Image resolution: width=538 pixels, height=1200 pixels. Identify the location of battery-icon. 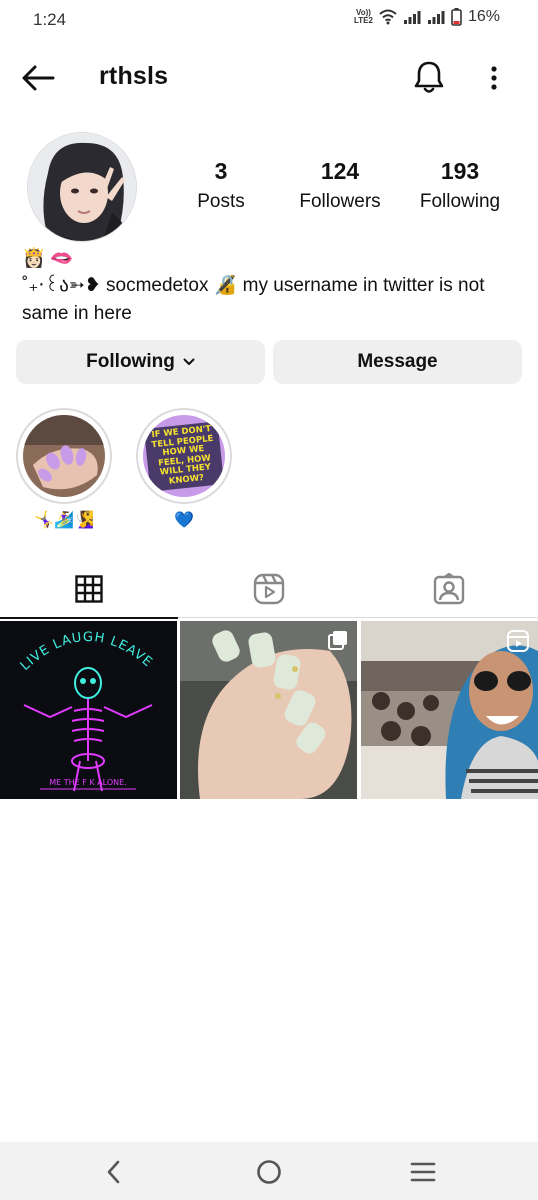
(456, 17).